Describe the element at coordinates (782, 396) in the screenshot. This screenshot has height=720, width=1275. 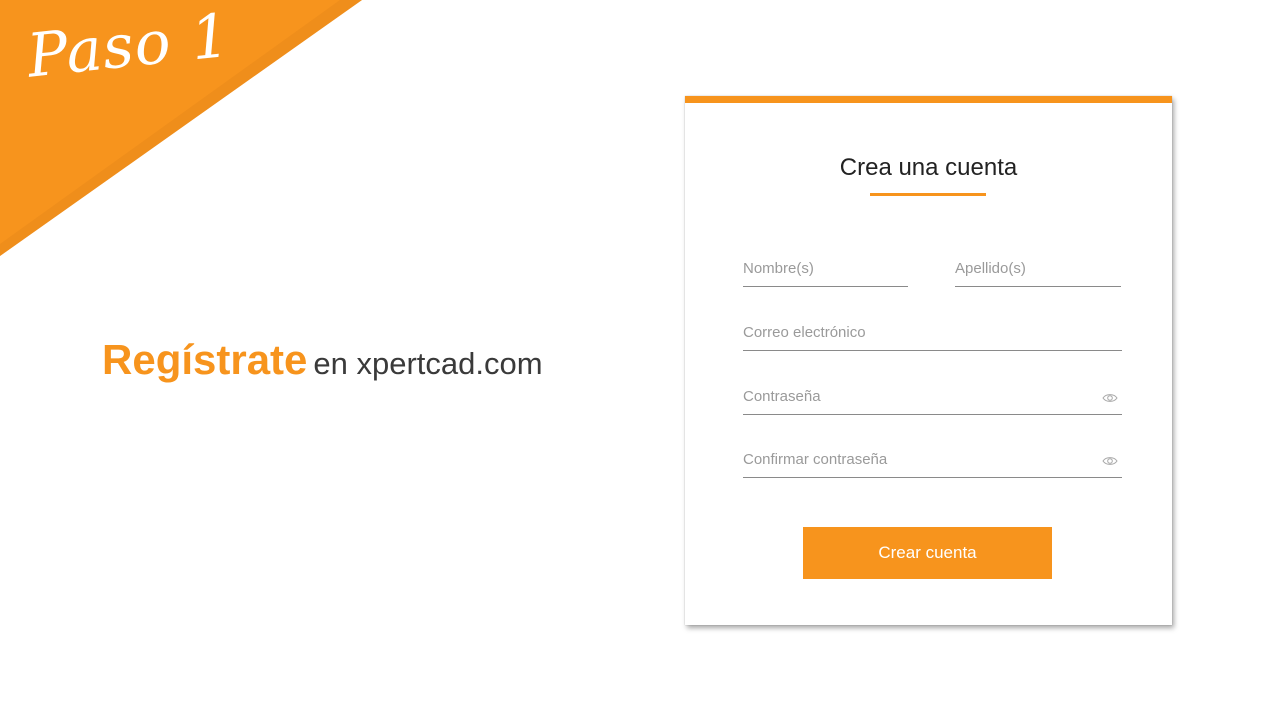
I see `password-placeholder: Contraseña` at that location.